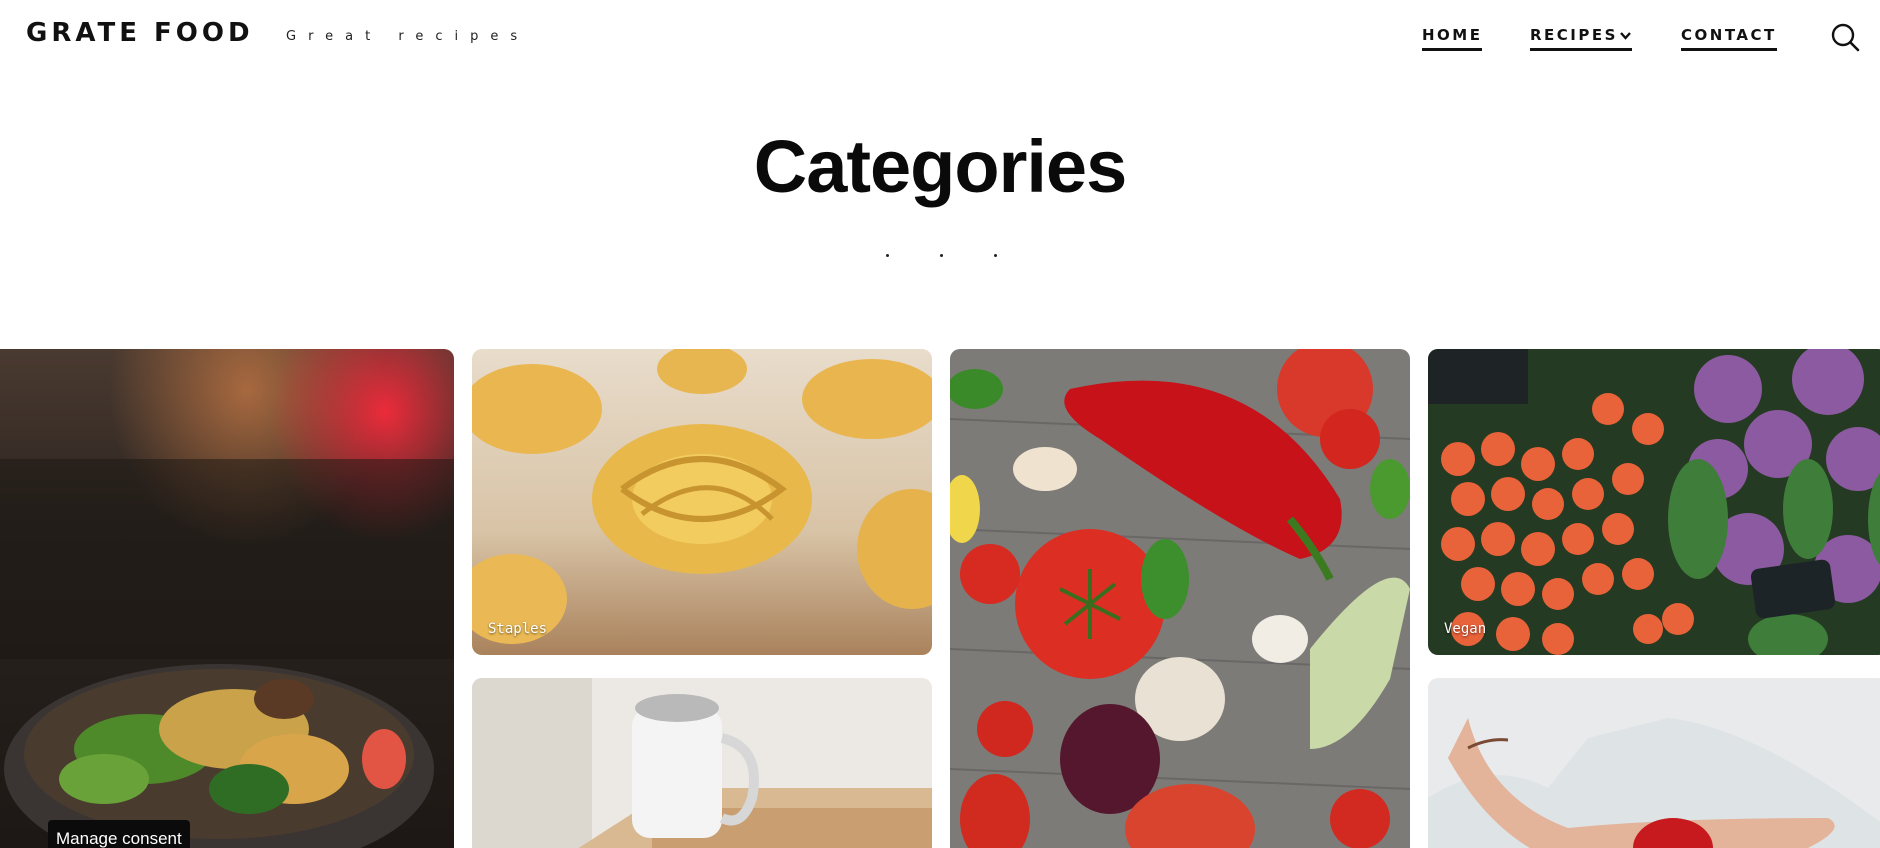  I want to click on category-card-vegetables, so click(1180, 598).